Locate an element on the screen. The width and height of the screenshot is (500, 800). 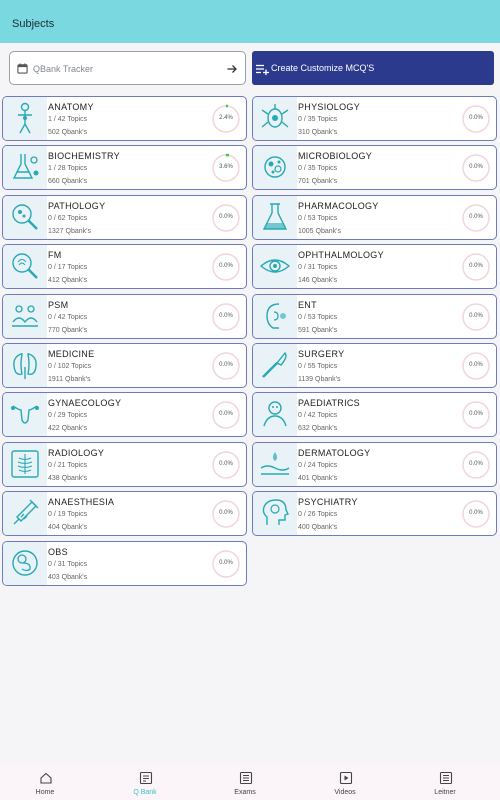
ent-icon is located at coordinates (276, 316).